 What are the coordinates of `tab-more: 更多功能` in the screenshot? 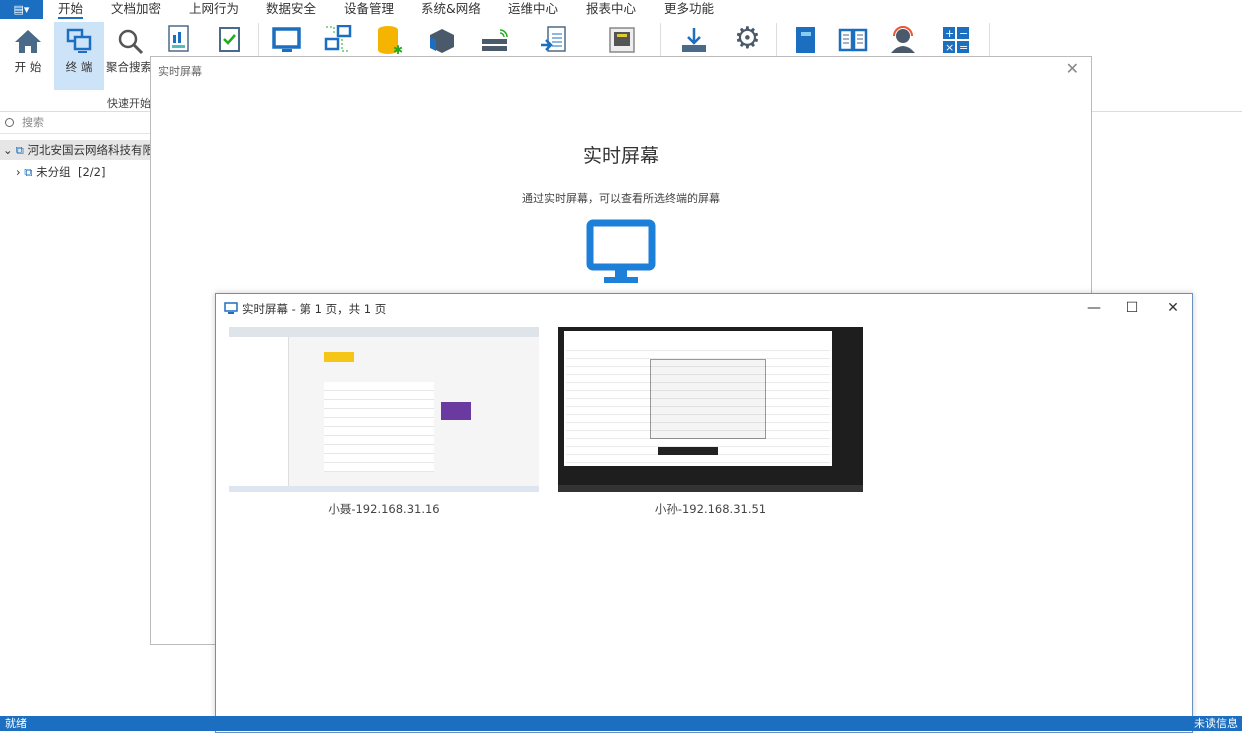 It's located at (689, 8).